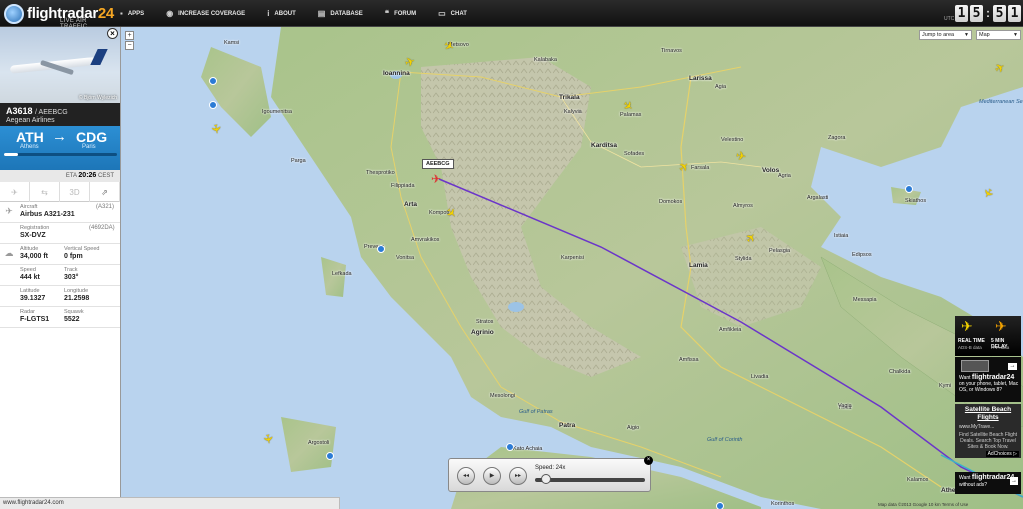 Image resolution: width=1023 pixels, height=509 pixels. I want to click on place-label: Messapia, so click(865, 300).